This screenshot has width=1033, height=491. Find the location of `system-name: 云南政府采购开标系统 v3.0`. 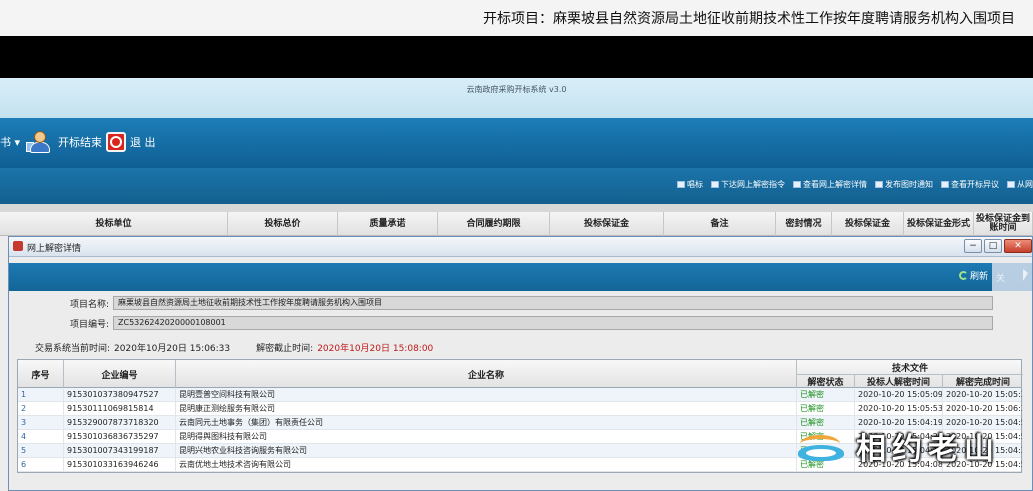

system-name: 云南政府采购开标系统 v3.0 is located at coordinates (516, 89).